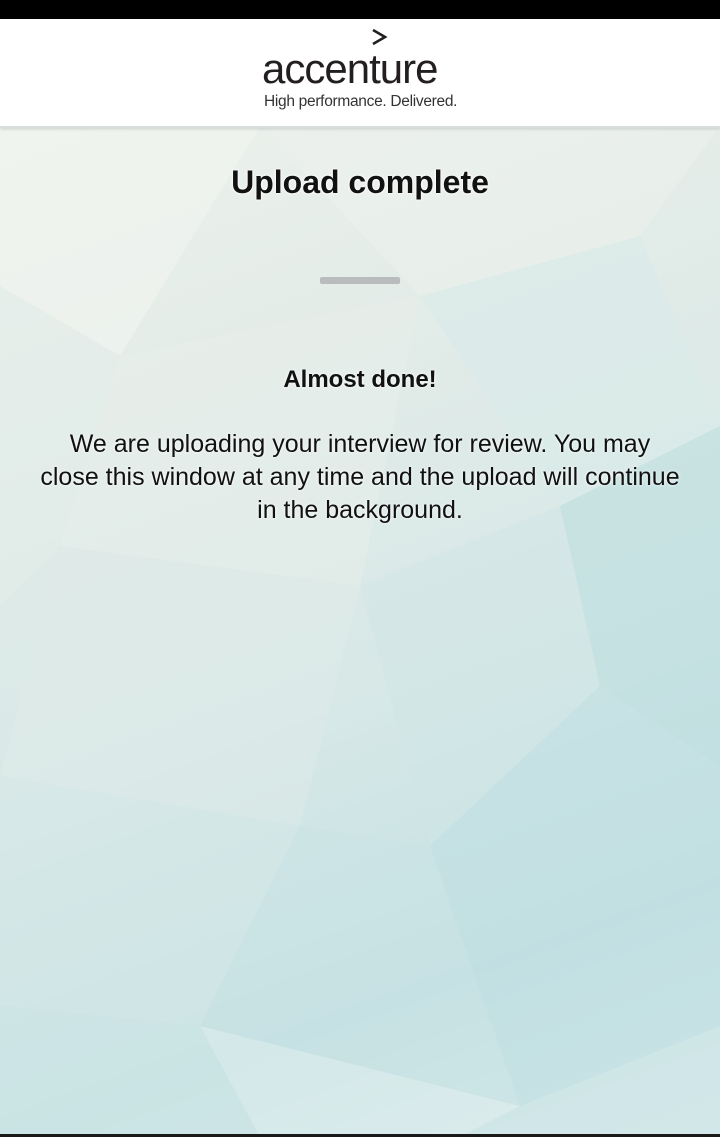 The image size is (720, 1137). I want to click on status-bar, so click(360, 9).